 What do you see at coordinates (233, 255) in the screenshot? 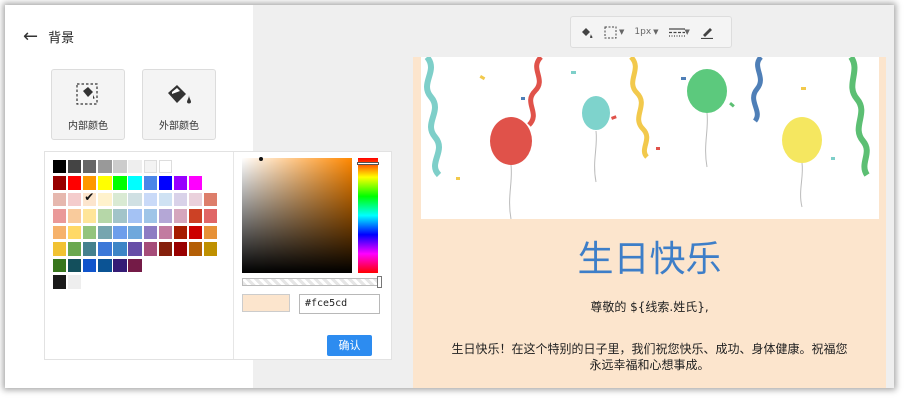
I see `picker-divider` at bounding box center [233, 255].